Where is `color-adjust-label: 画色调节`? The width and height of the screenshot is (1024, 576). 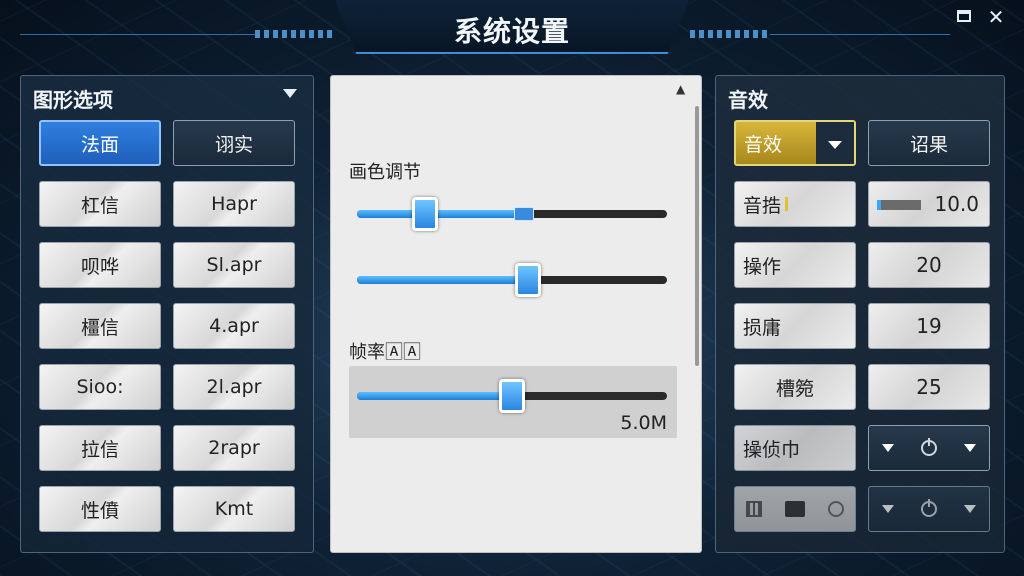
color-adjust-label: 画色调节 is located at coordinates (385, 172).